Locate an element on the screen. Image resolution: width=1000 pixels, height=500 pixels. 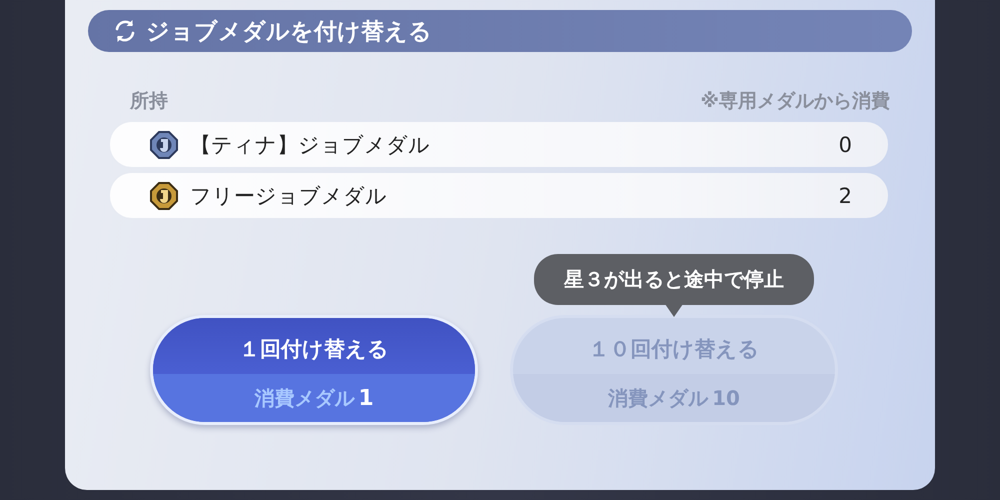
consumption-note: ※専用メダルから消費 is located at coordinates (795, 101).